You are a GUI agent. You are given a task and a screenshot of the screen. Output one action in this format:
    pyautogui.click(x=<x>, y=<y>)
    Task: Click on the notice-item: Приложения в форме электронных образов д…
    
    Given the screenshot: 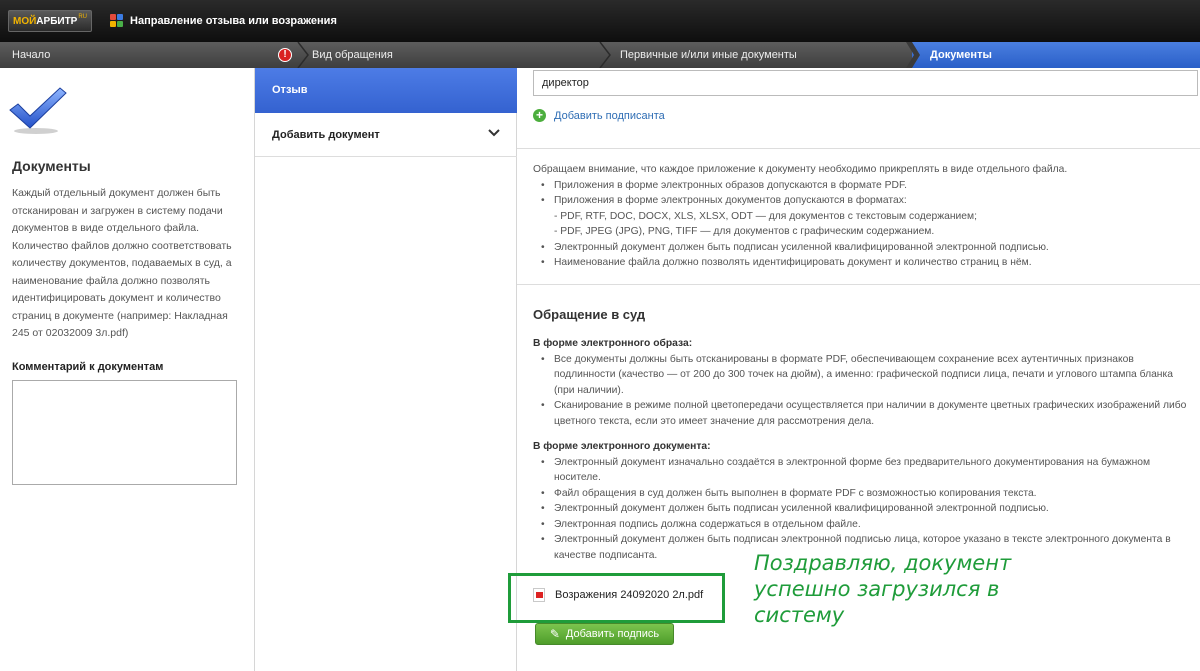 What is the action you would take?
    pyautogui.click(x=863, y=186)
    